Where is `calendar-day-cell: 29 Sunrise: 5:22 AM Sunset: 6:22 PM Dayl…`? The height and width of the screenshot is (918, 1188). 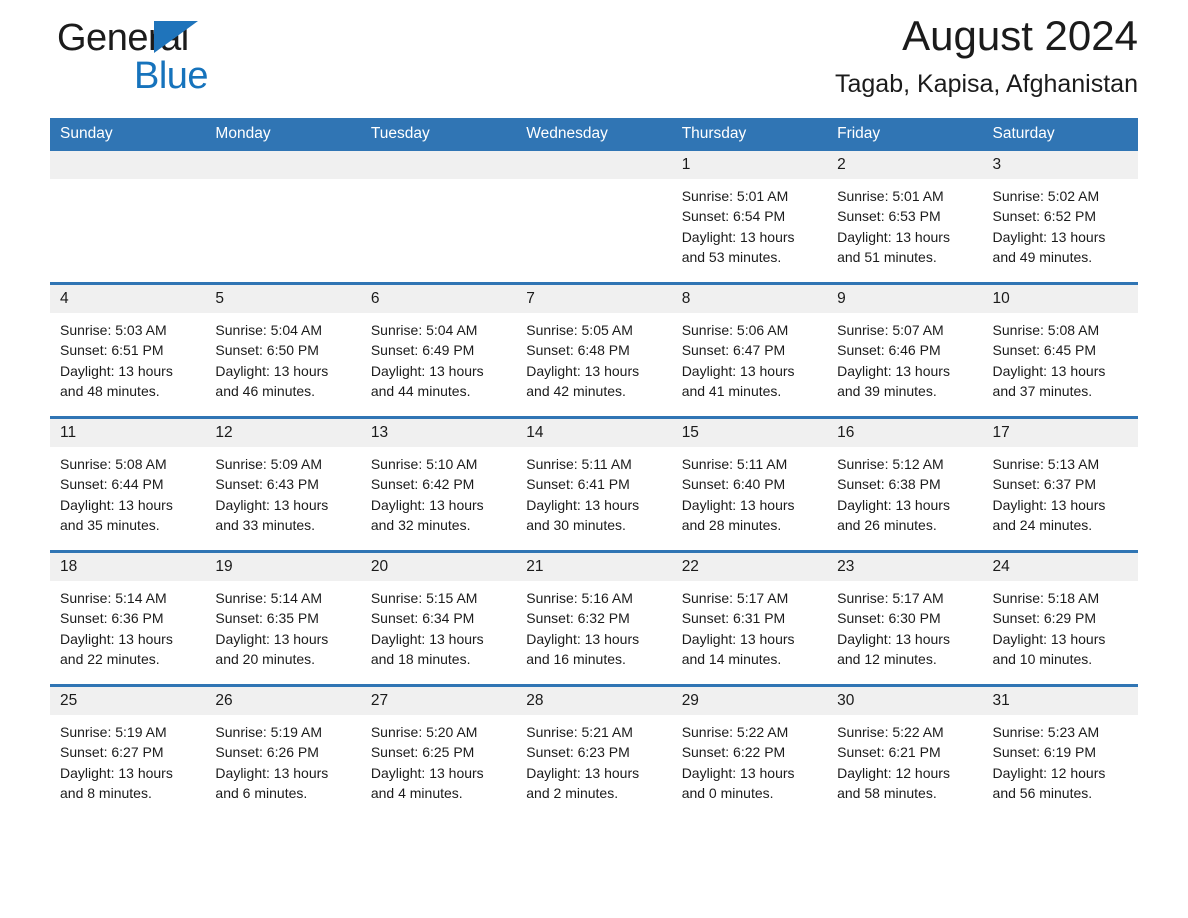 calendar-day-cell: 29 Sunrise: 5:22 AM Sunset: 6:22 PM Dayl… is located at coordinates (749, 751).